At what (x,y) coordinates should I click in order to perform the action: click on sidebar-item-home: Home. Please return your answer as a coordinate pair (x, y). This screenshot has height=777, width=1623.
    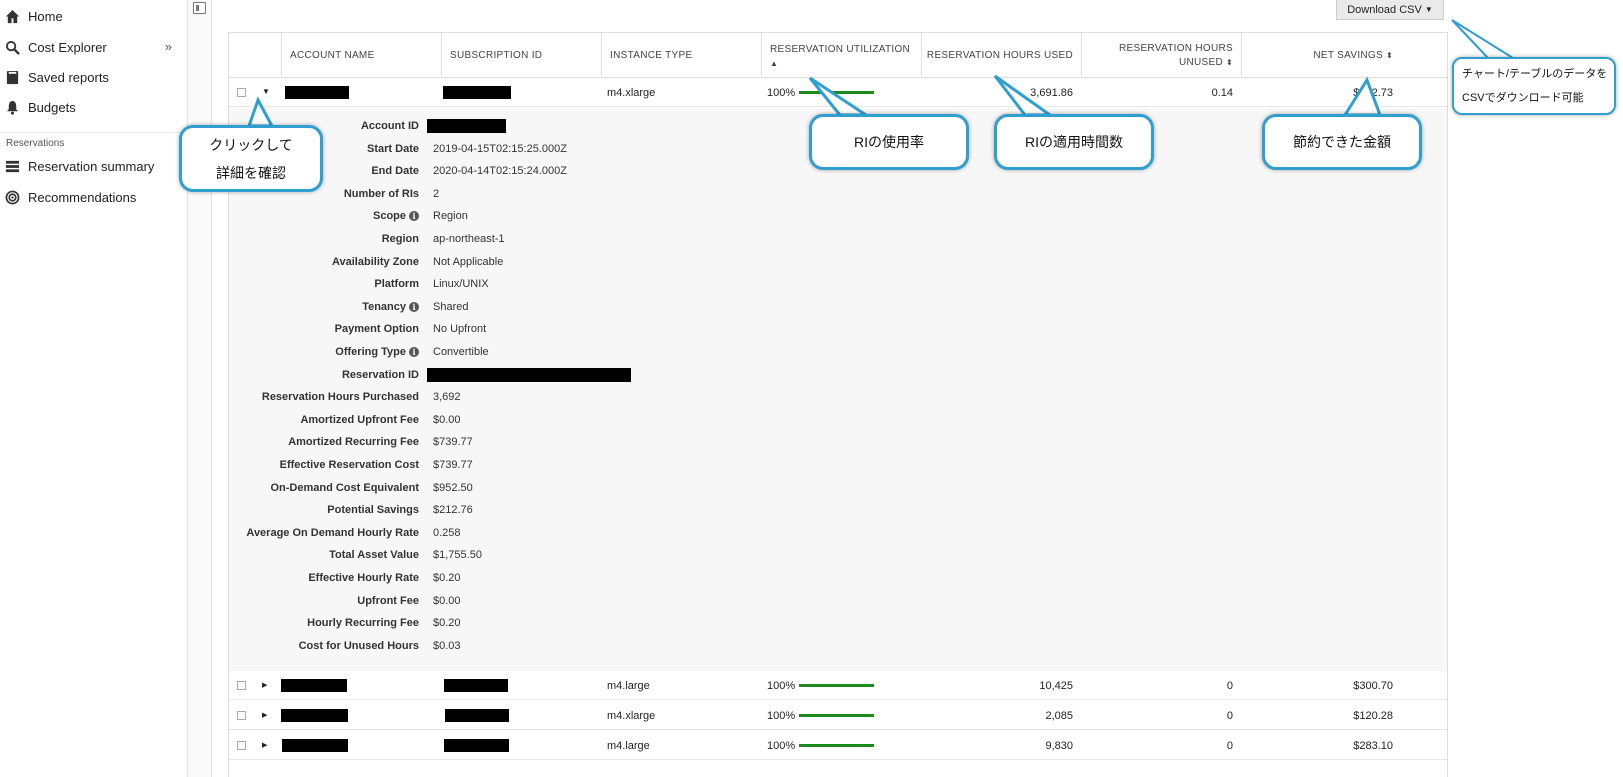
    Looking at the image, I should click on (93, 16).